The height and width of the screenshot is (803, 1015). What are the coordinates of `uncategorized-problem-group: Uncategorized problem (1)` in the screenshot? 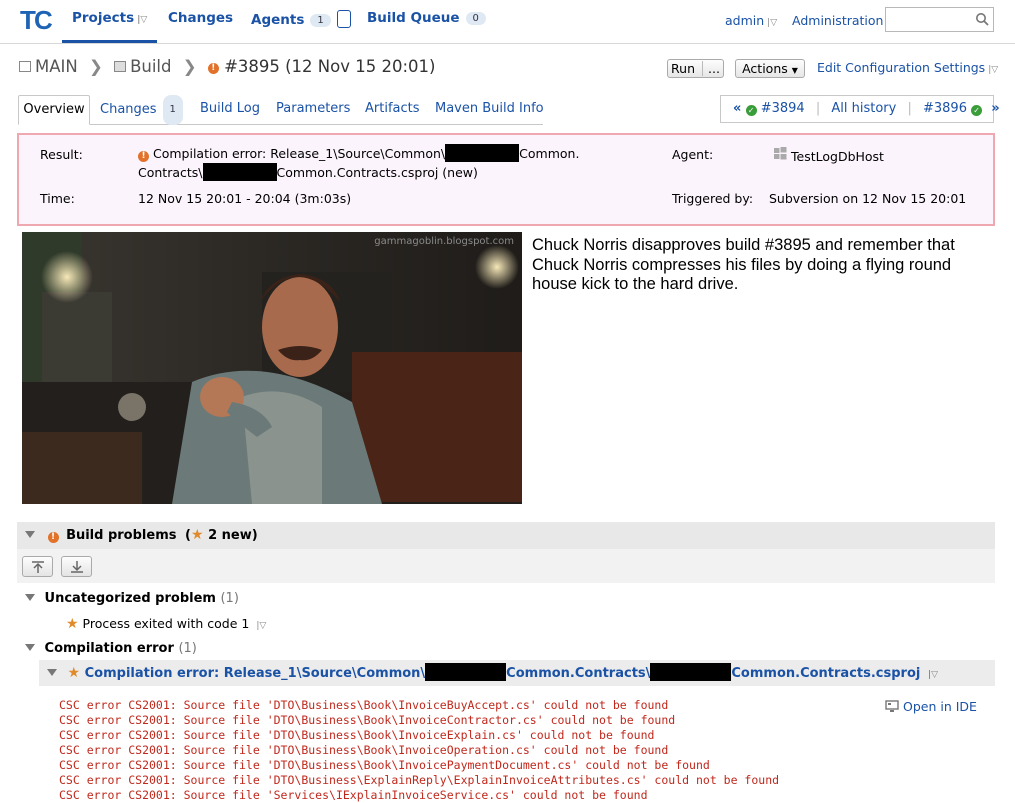 It's located at (132, 598).